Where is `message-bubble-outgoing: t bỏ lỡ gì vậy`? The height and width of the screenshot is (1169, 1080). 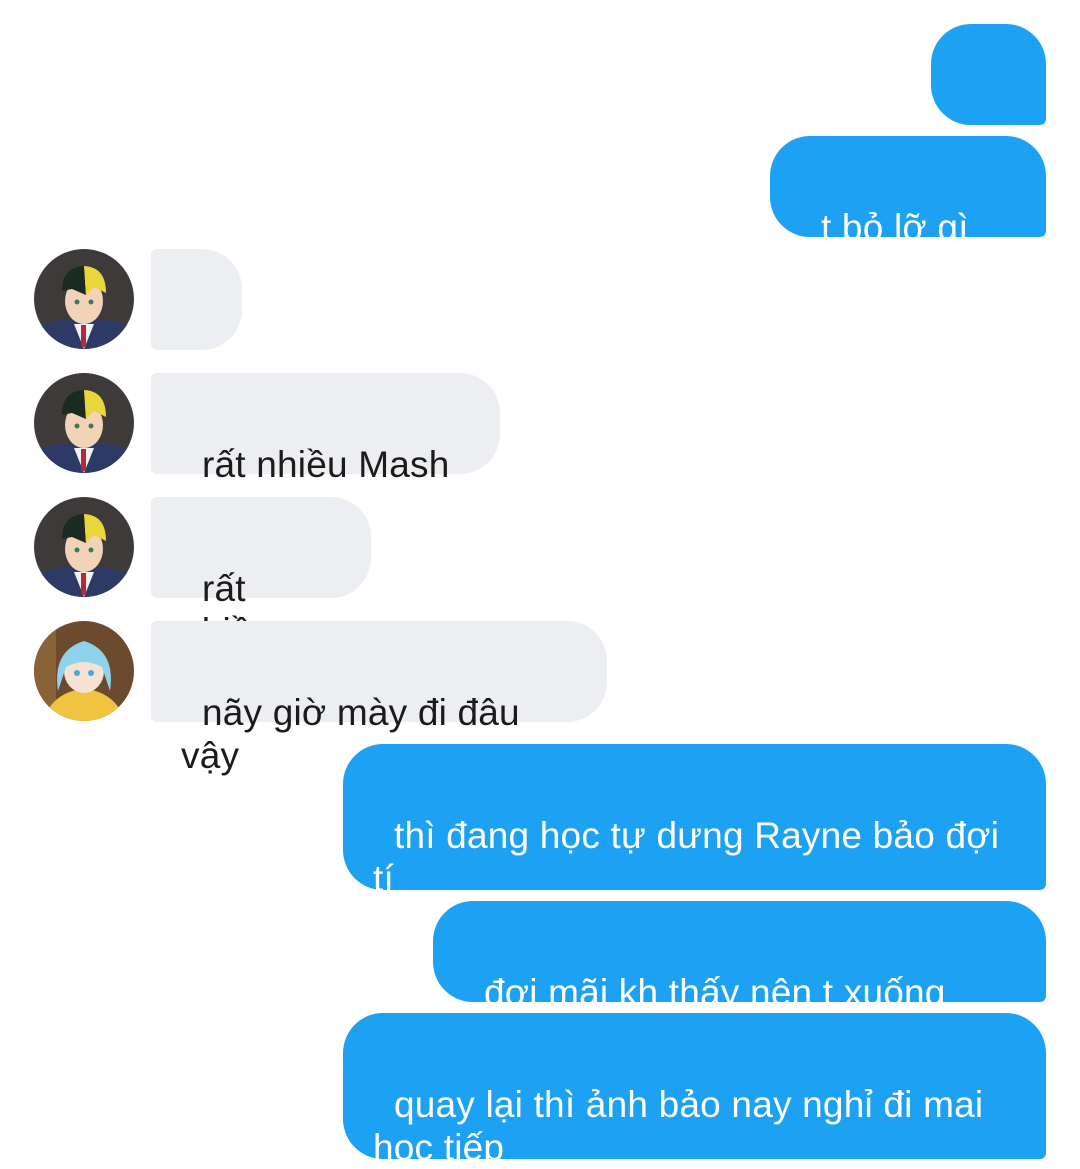 message-bubble-outgoing: t bỏ lỡ gì vậy is located at coordinates (908, 213).